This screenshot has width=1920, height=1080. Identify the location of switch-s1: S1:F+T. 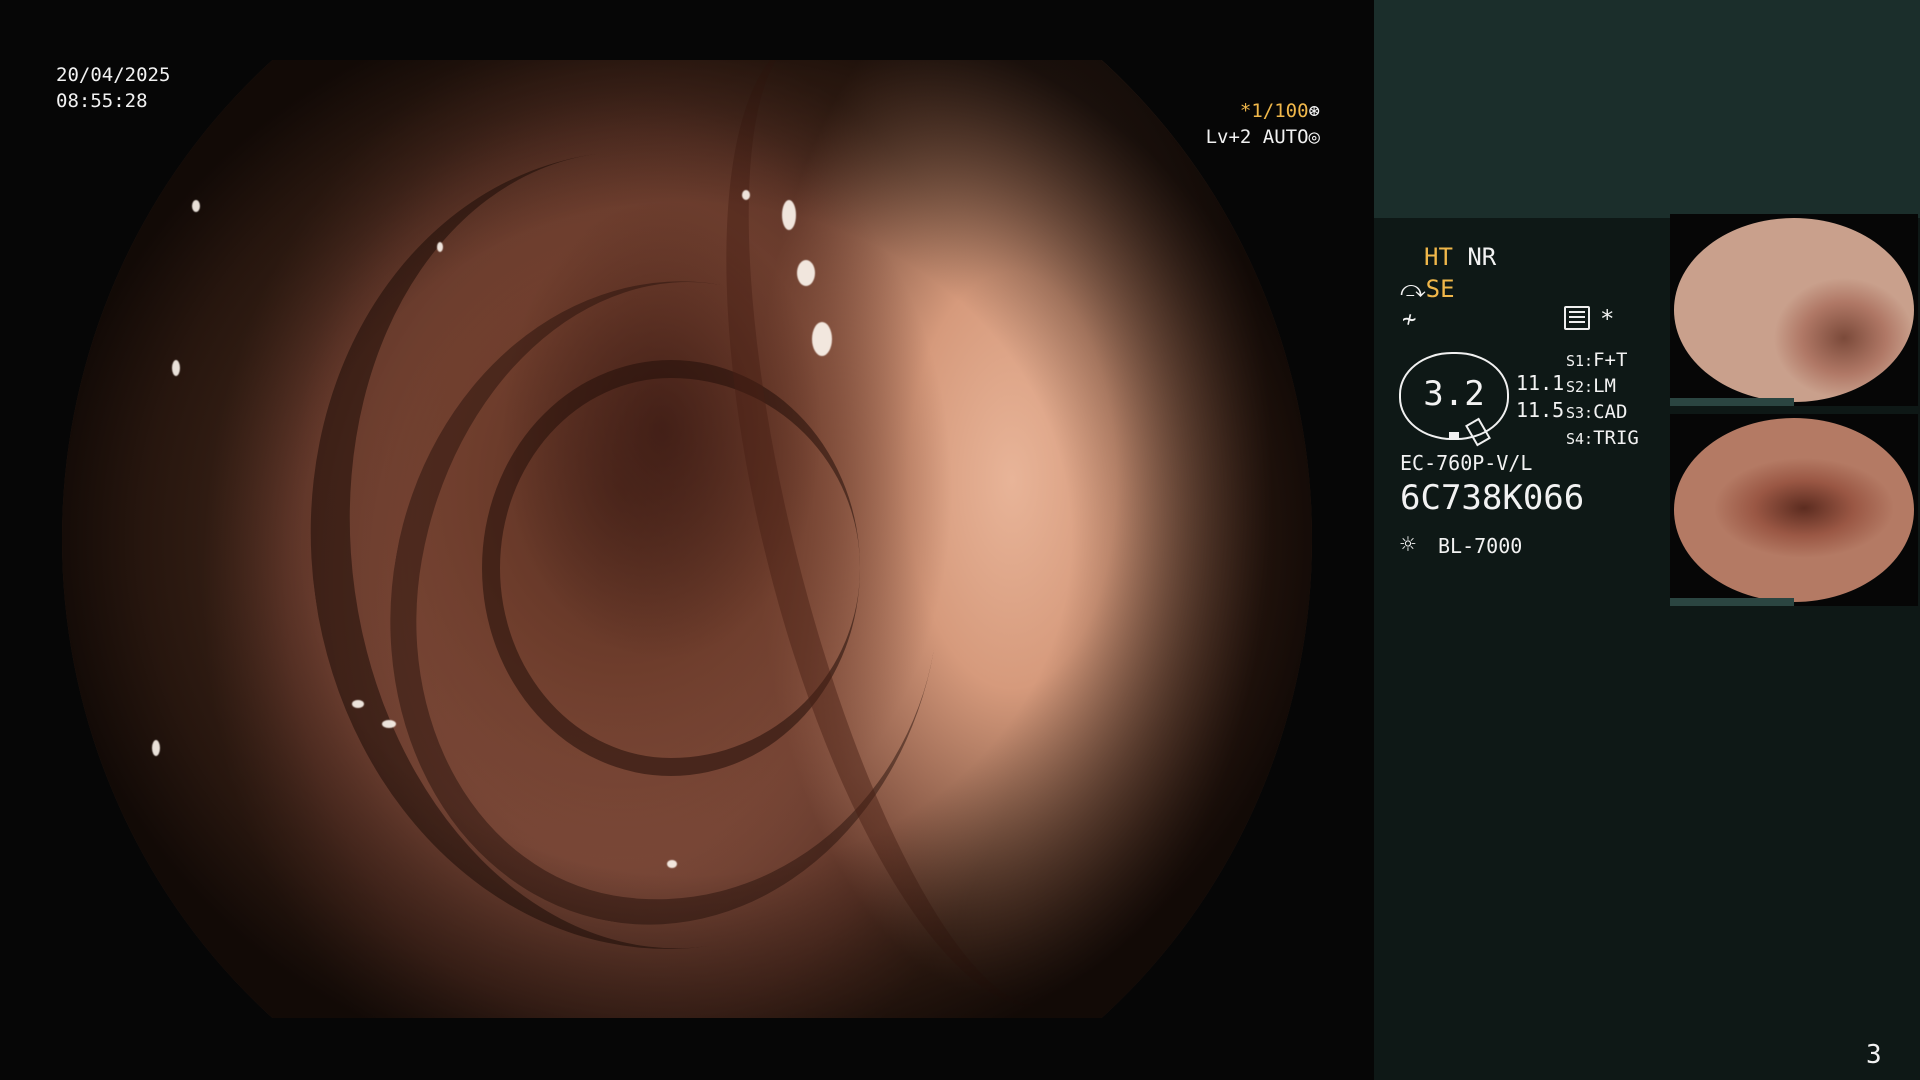
(1597, 360).